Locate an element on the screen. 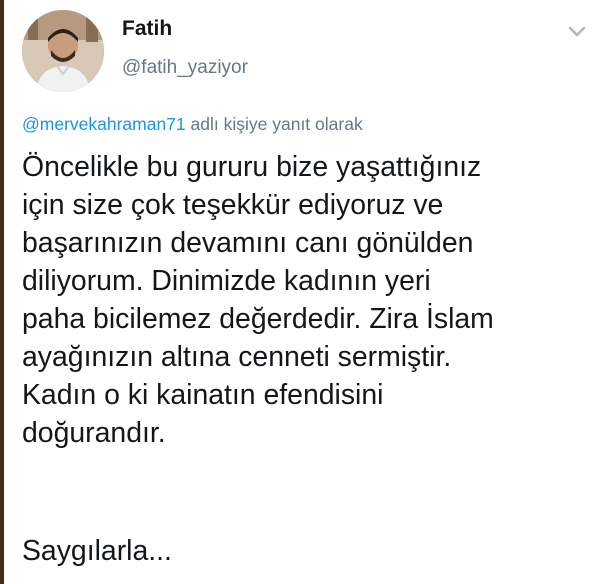  tweet-header: Fatih @fatih_yaziyor is located at coordinates (307, 54).